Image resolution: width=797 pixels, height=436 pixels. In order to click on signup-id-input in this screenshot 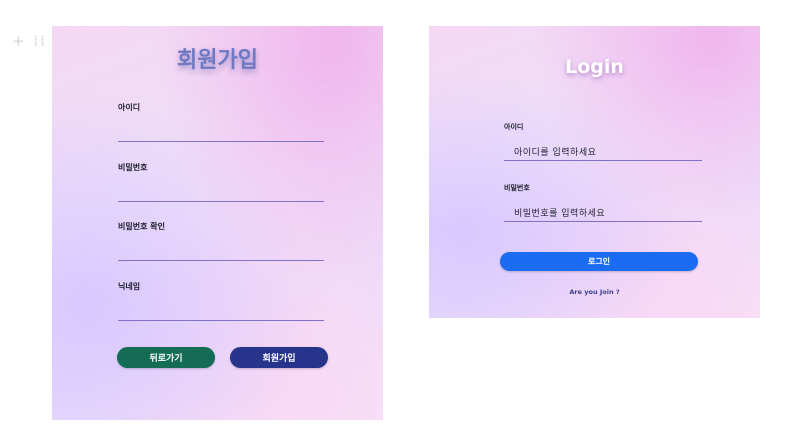, I will do `click(221, 141)`.